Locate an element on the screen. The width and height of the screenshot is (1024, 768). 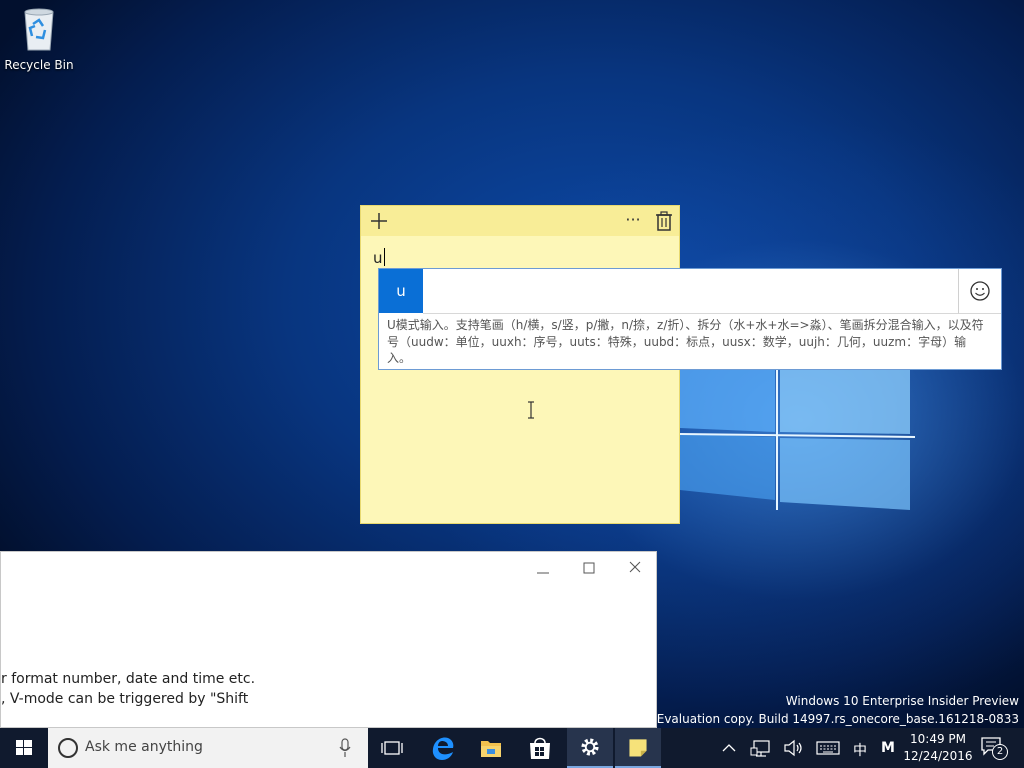
text-caret is located at coordinates (384, 257).